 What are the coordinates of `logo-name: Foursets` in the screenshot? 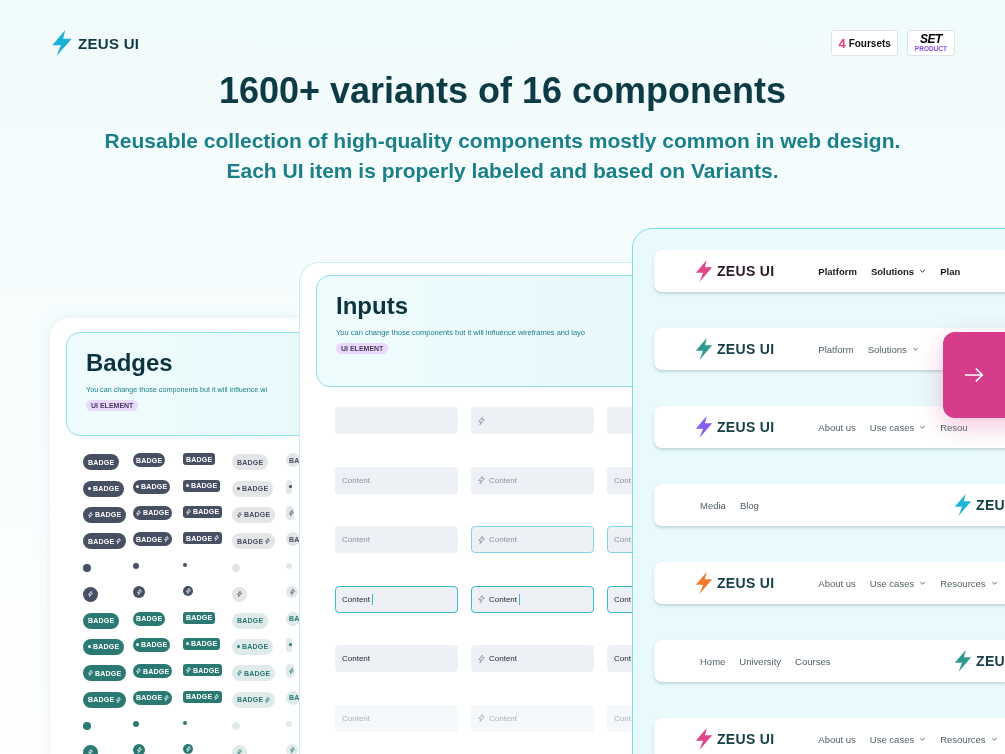 It's located at (869, 43).